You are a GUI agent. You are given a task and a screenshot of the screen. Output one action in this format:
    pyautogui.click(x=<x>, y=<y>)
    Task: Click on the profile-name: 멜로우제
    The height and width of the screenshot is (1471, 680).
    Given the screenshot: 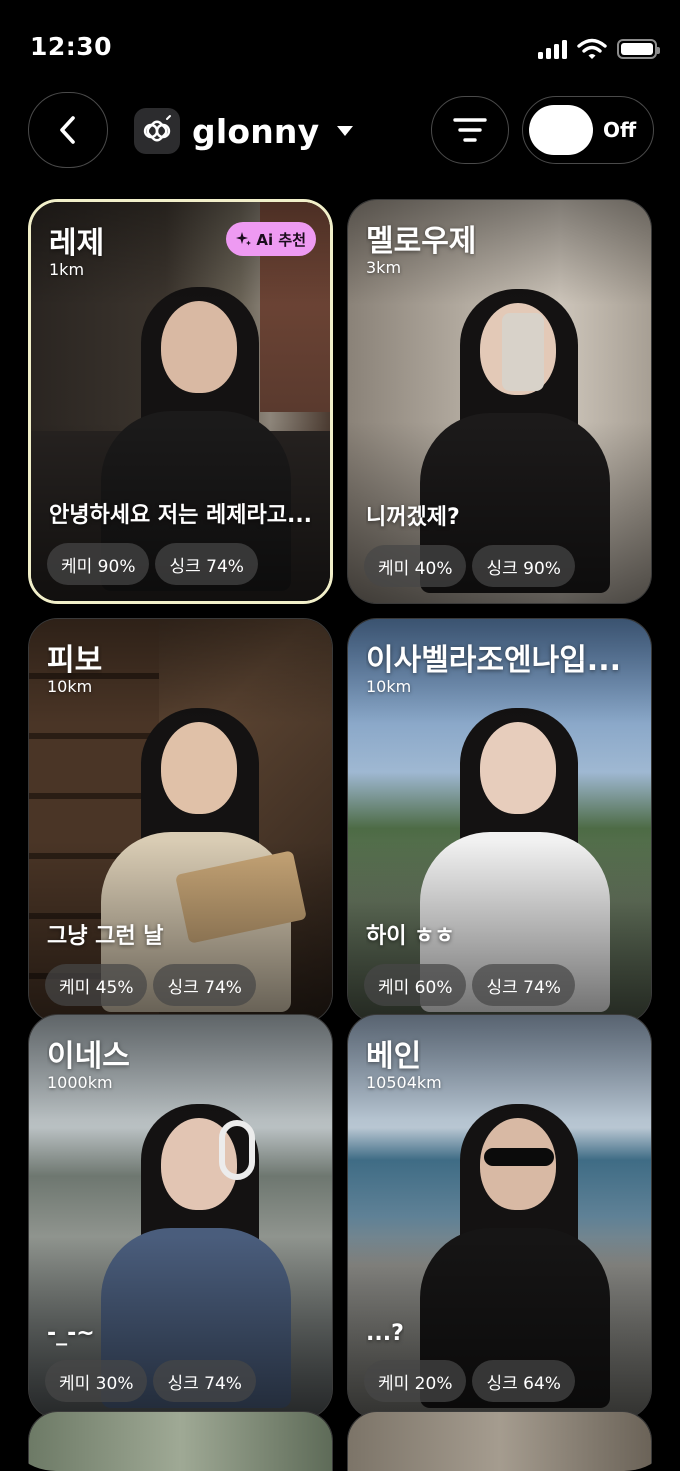 What is the action you would take?
    pyautogui.click(x=421, y=241)
    